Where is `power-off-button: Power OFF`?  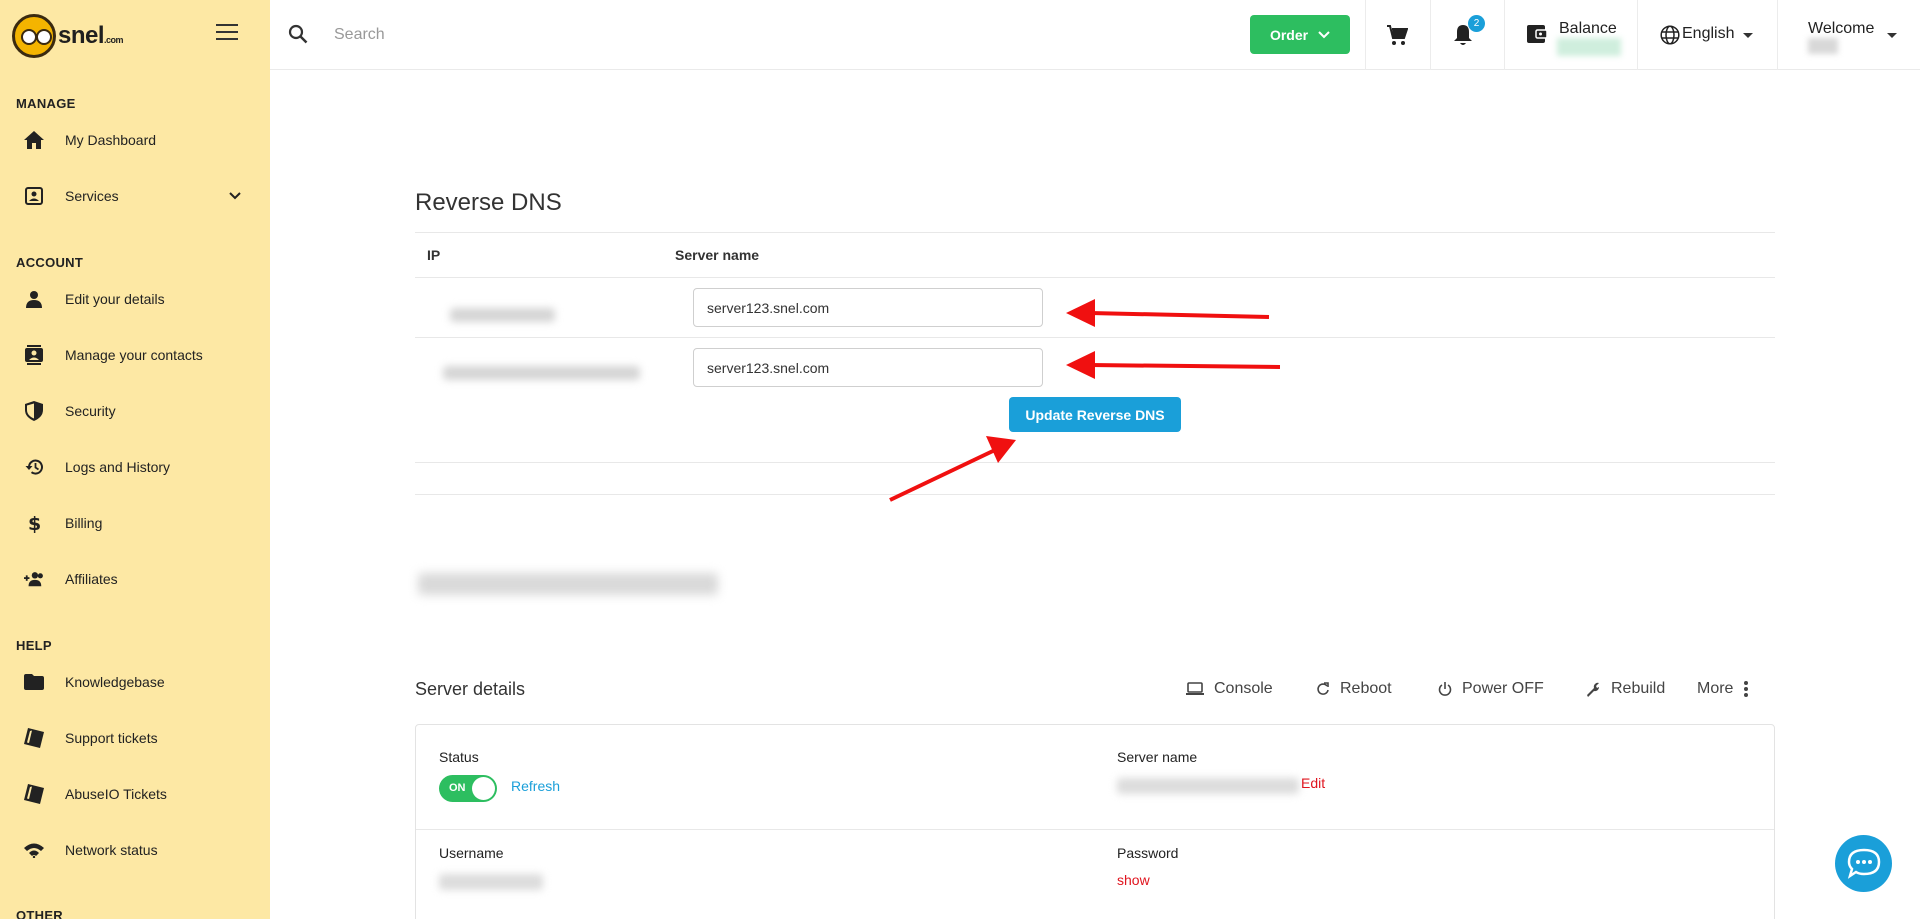 power-off-button: Power OFF is located at coordinates (1491, 689).